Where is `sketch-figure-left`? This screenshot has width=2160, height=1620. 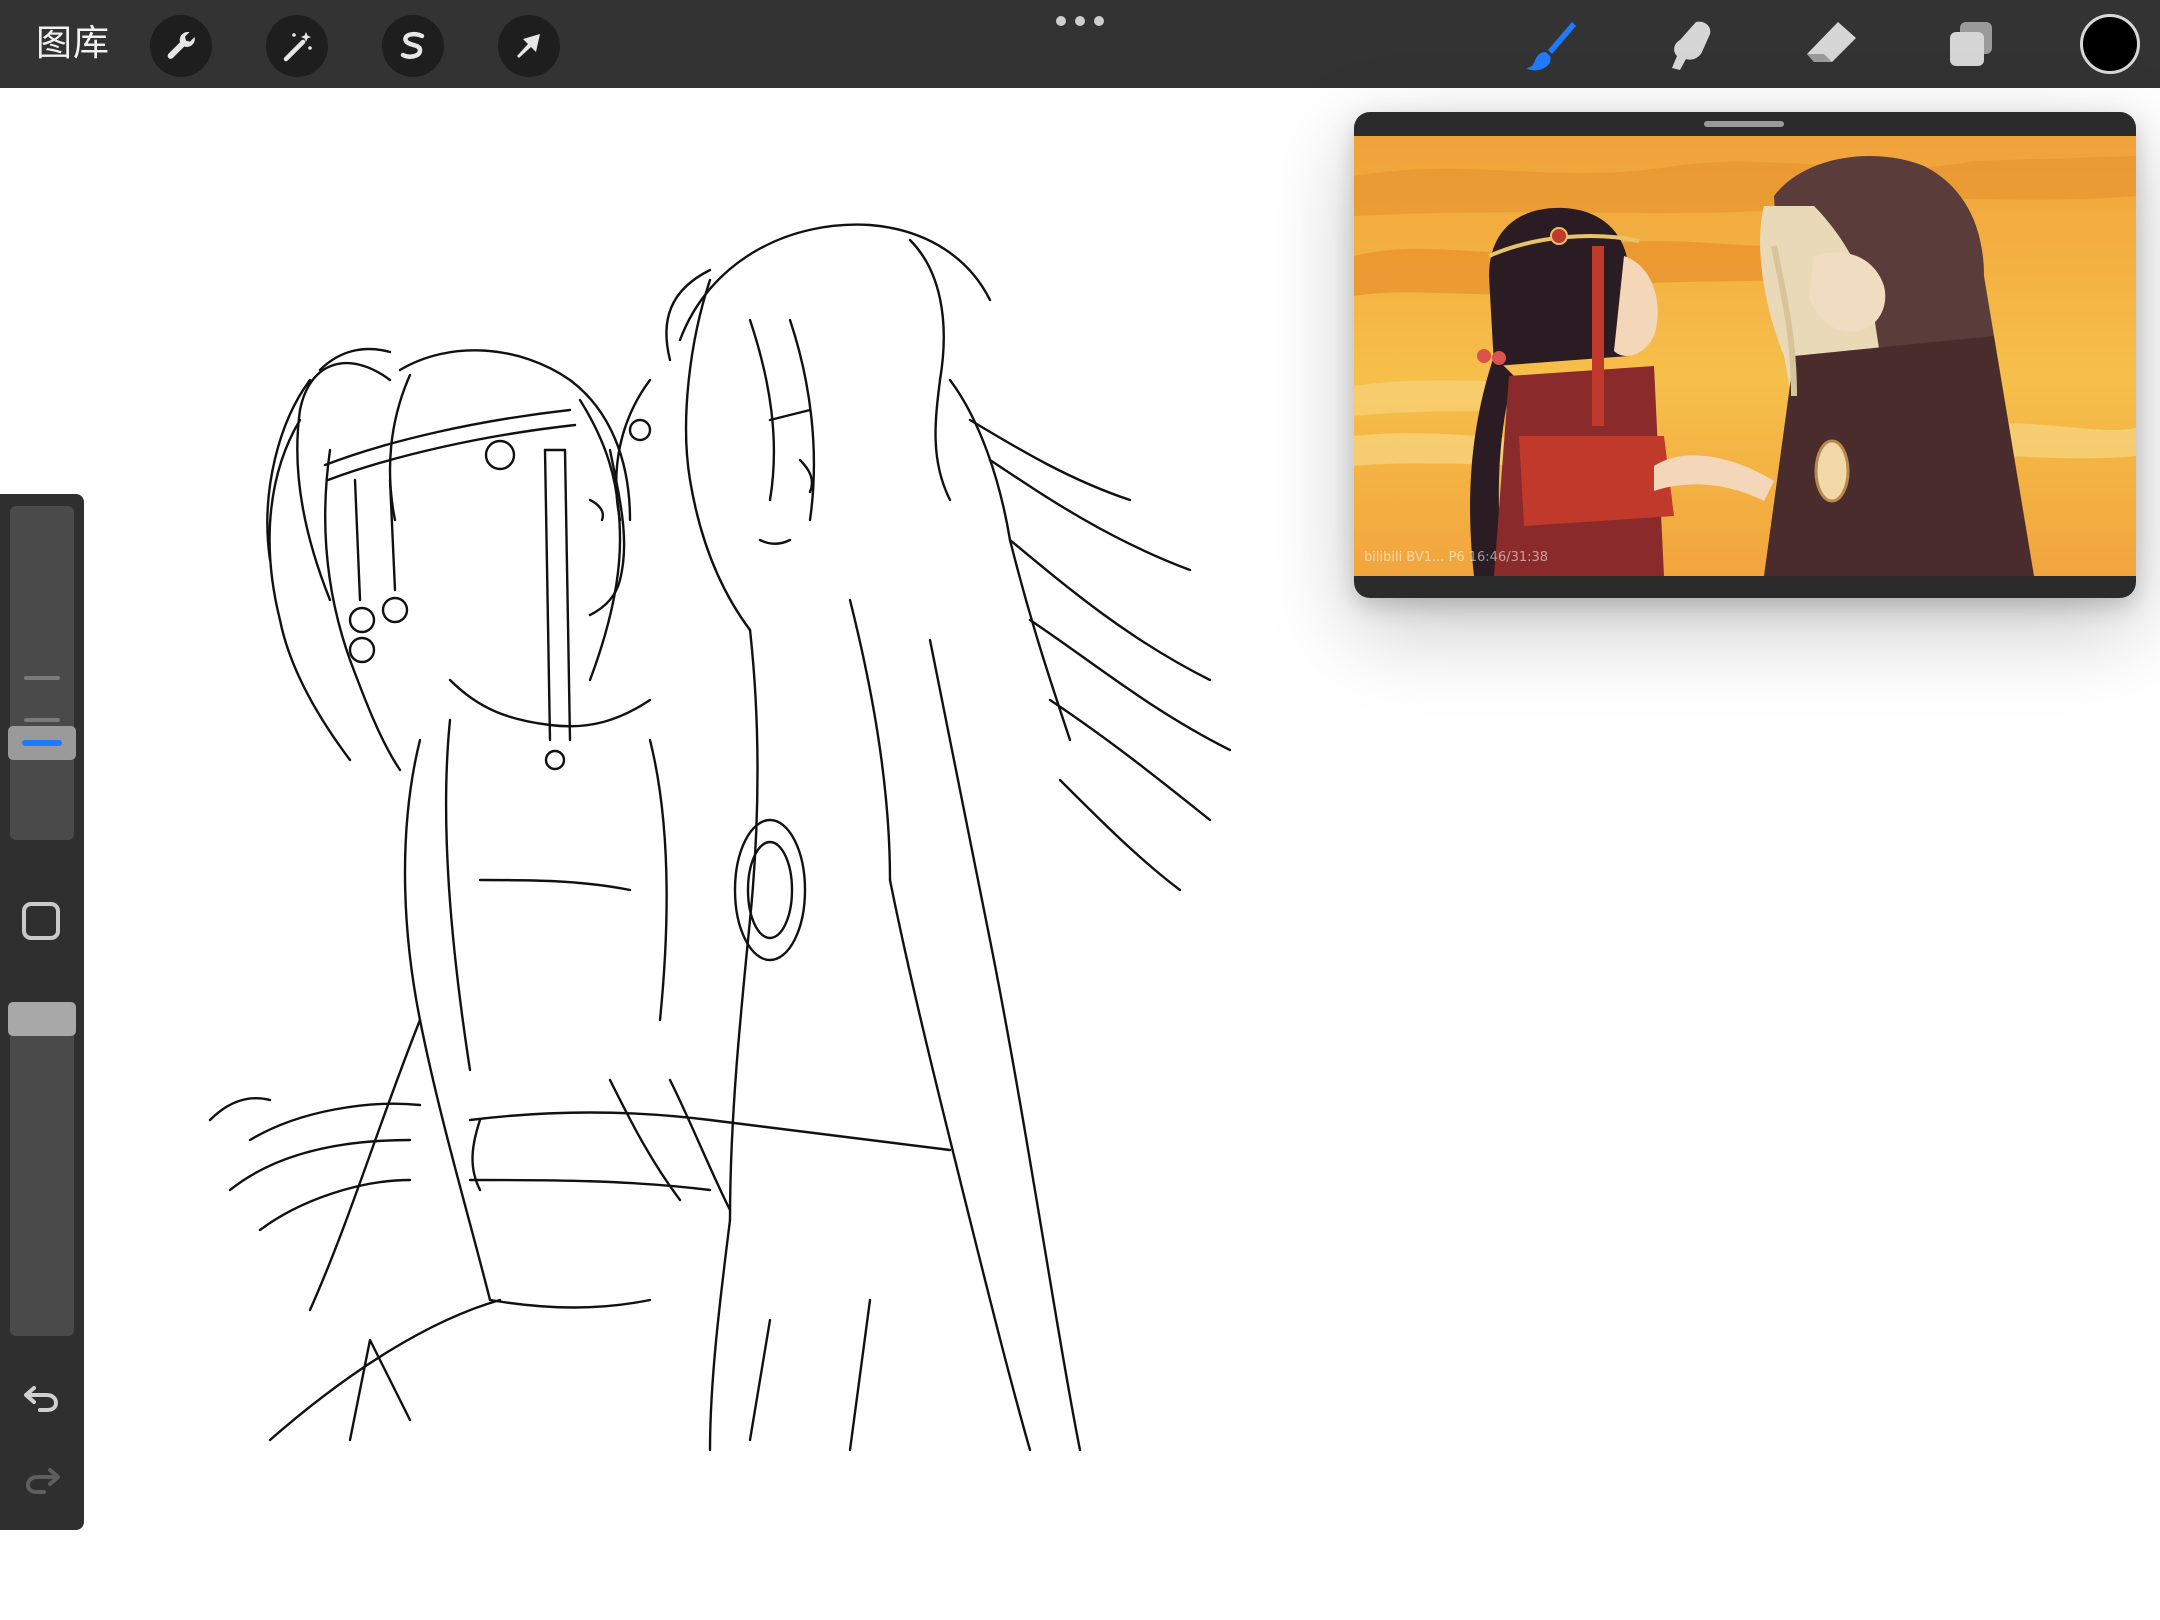 sketch-figure-left is located at coordinates (438, 894).